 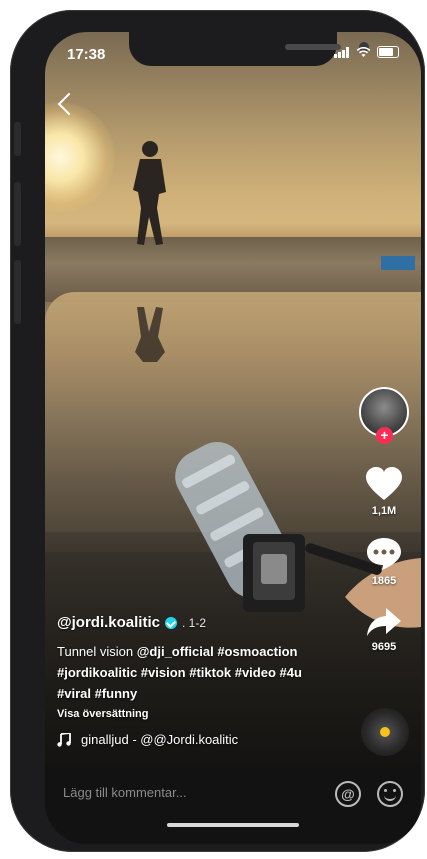 I want to click on comment-count: 1865, so click(x=384, y=581).